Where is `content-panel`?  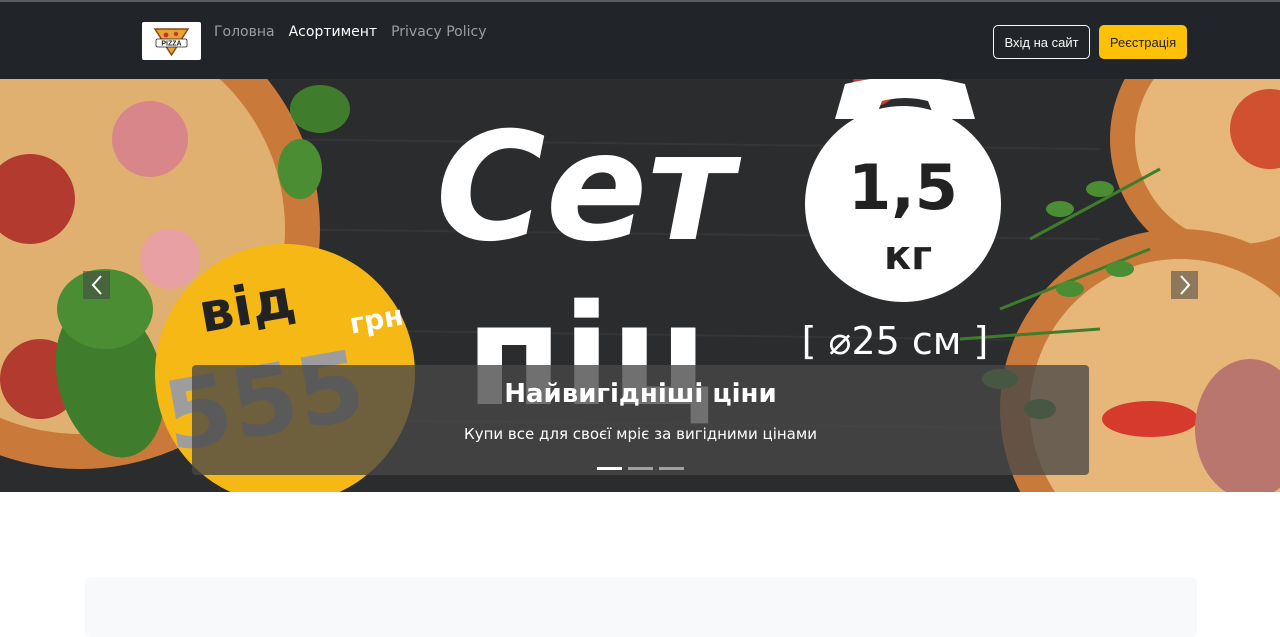 content-panel is located at coordinates (641, 607).